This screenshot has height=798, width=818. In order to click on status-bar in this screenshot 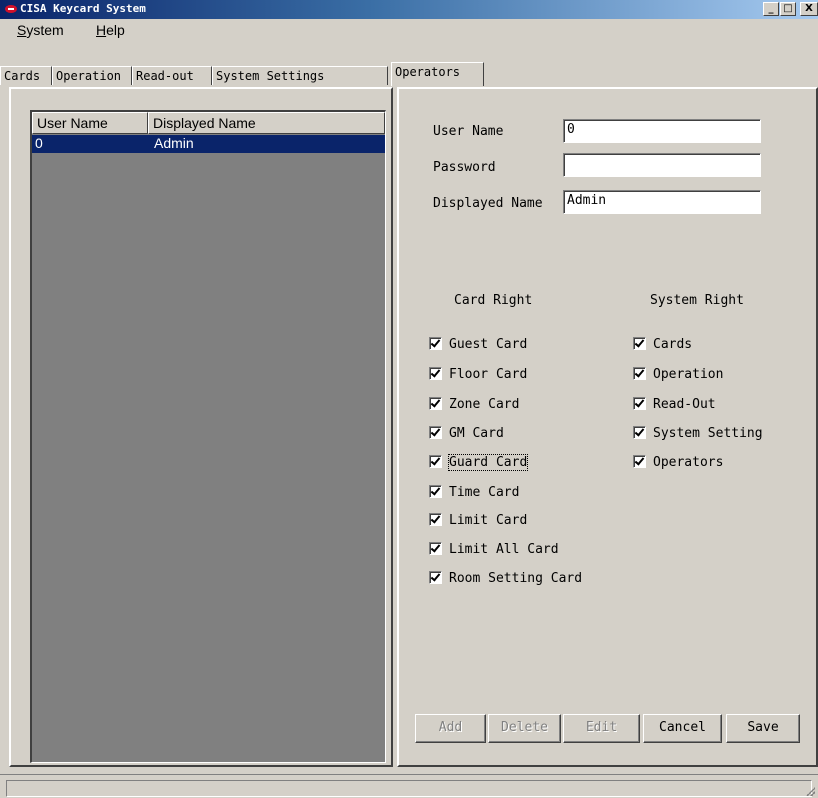, I will do `click(409, 786)`.